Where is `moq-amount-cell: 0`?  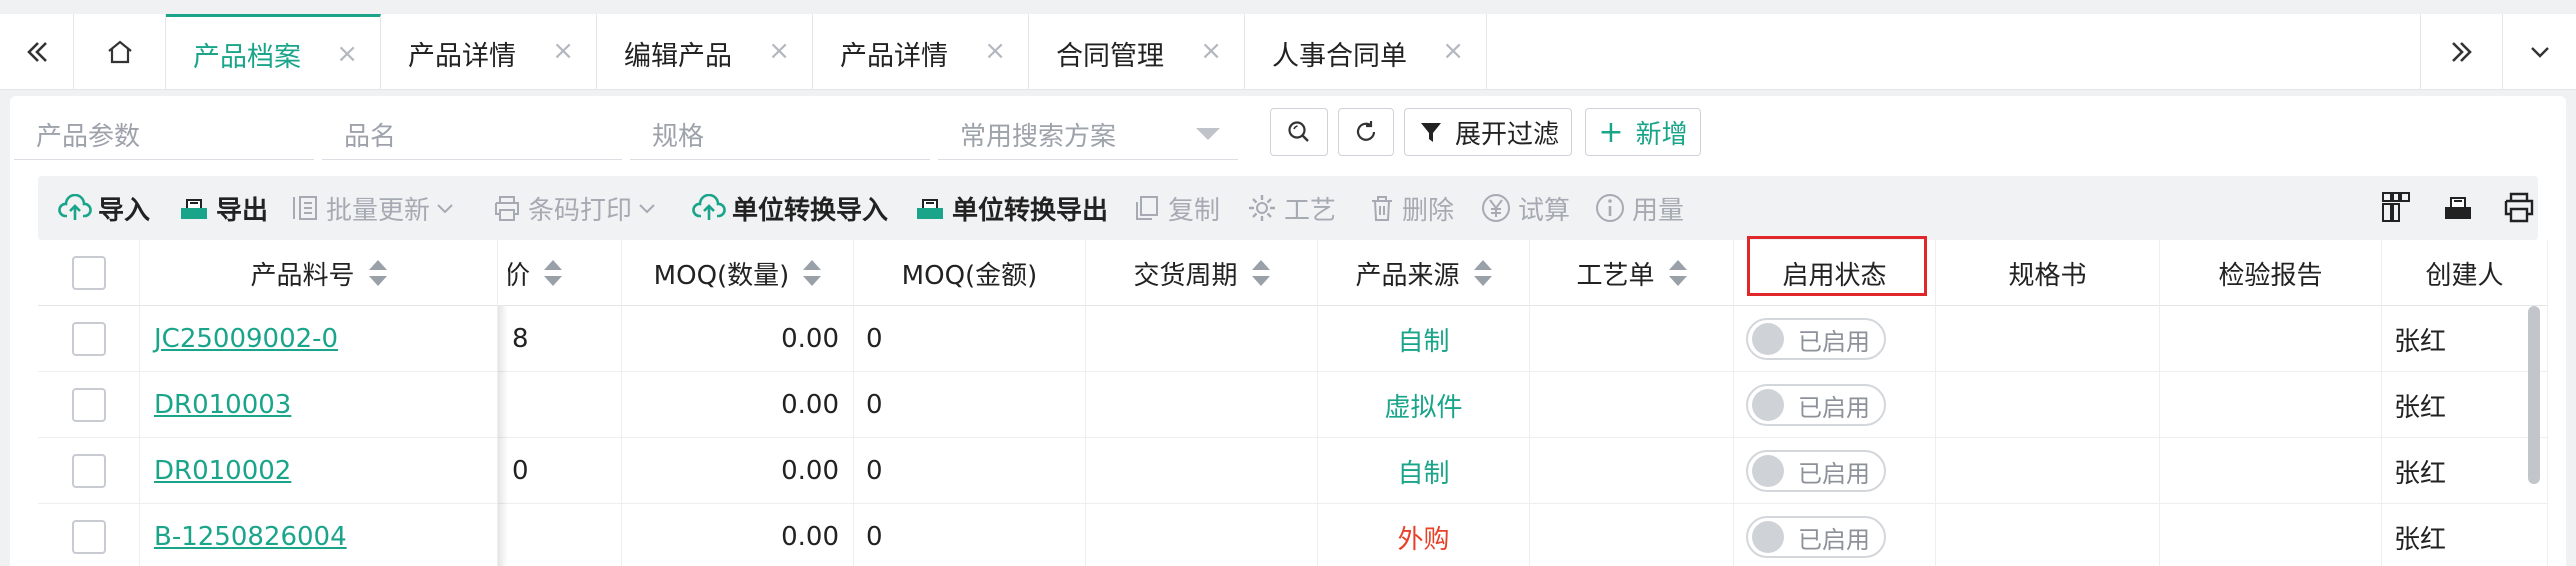
moq-amount-cell: 0 is located at coordinates (970, 471).